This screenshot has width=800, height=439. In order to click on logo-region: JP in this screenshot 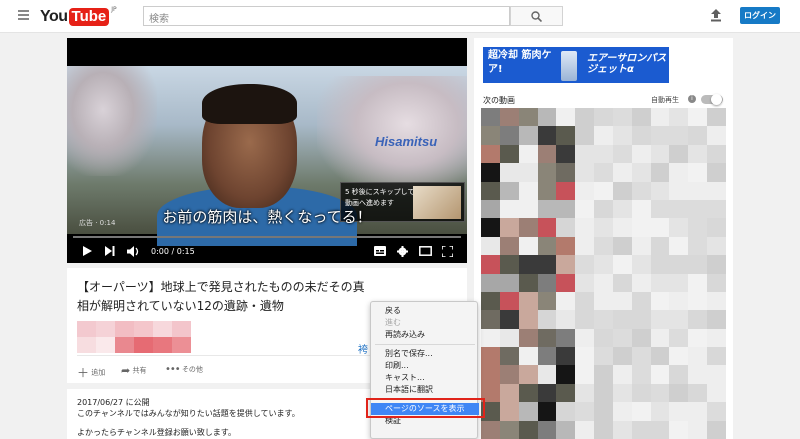, I will do `click(114, 9)`.